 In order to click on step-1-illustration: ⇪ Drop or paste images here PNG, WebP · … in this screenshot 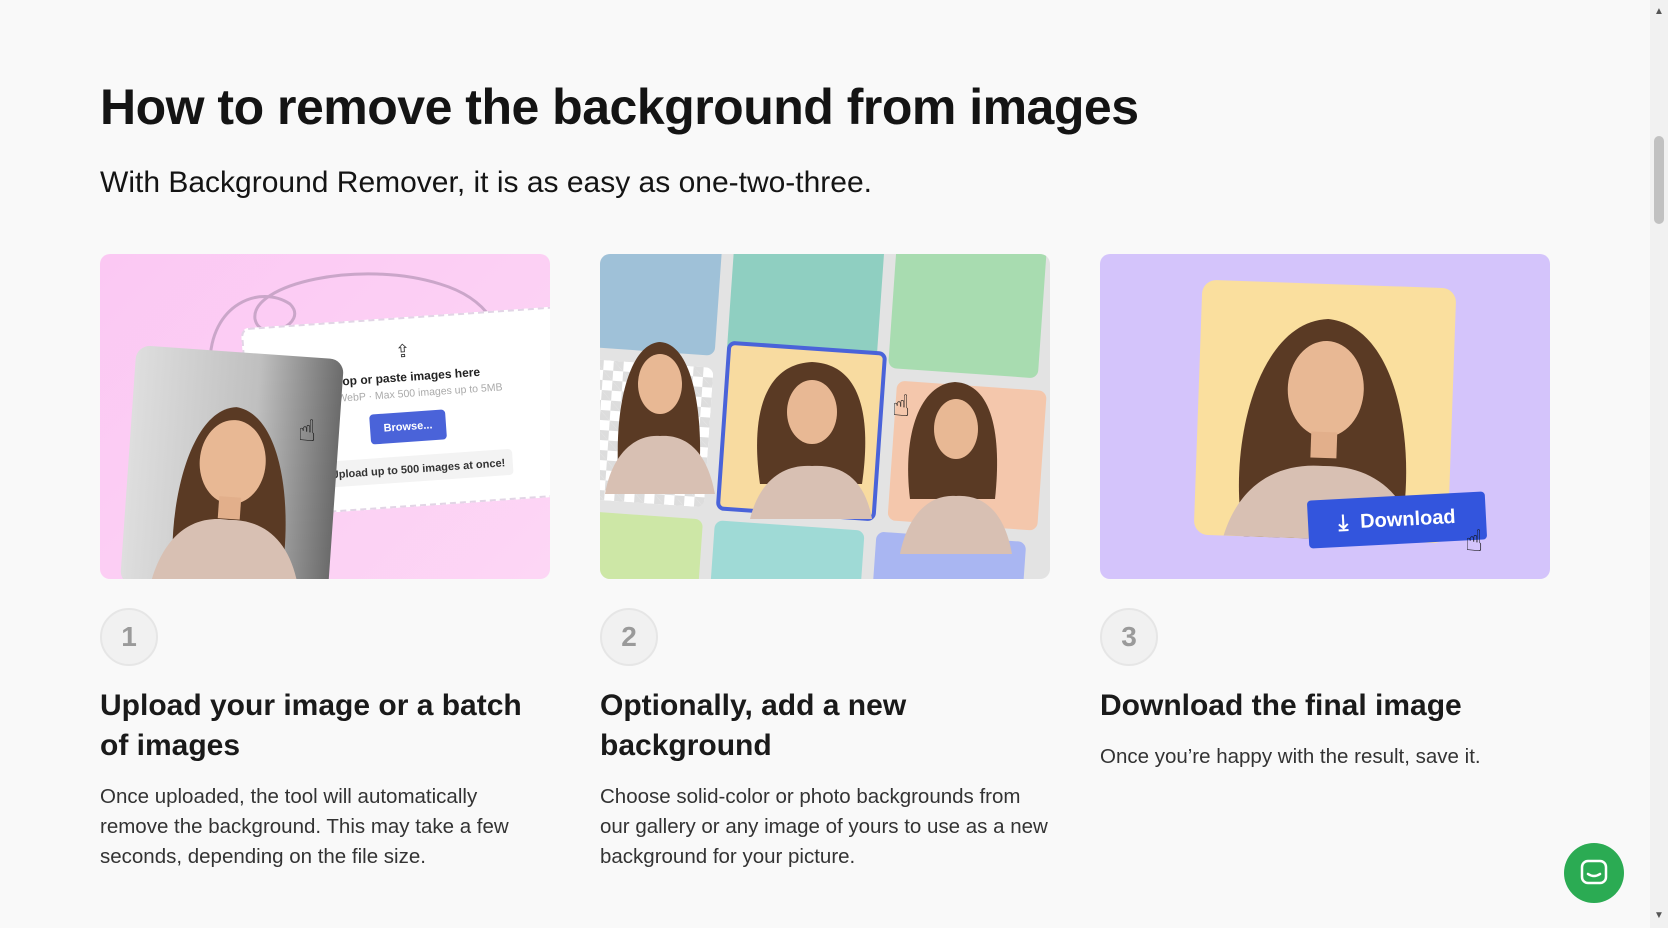, I will do `click(325, 416)`.